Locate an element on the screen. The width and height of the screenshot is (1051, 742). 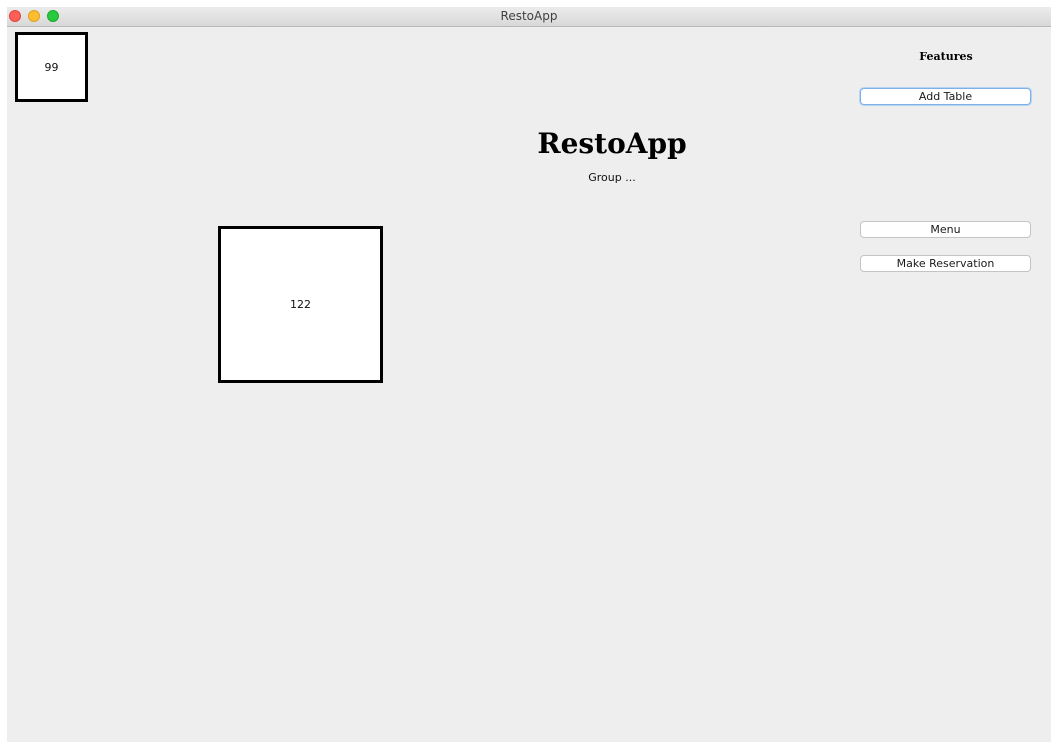
app-title: RestoApp is located at coordinates (612, 143).